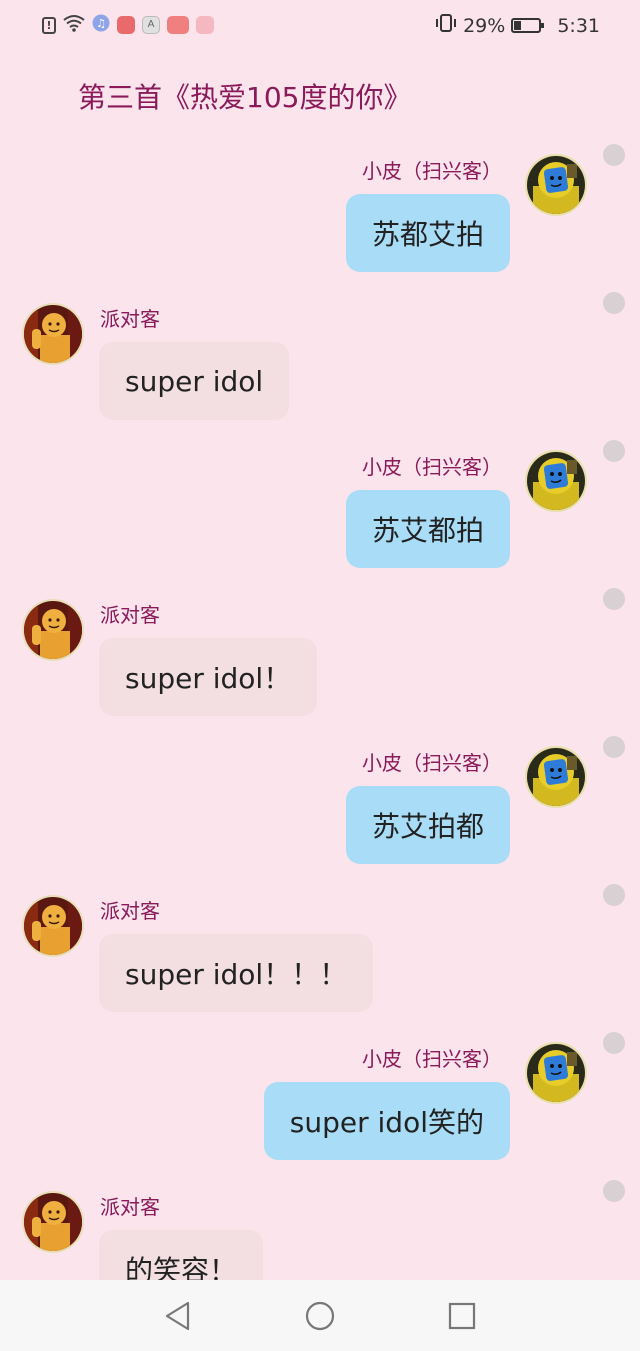 The width and height of the screenshot is (640, 1351). I want to click on vibrate-icon, so click(446, 25).